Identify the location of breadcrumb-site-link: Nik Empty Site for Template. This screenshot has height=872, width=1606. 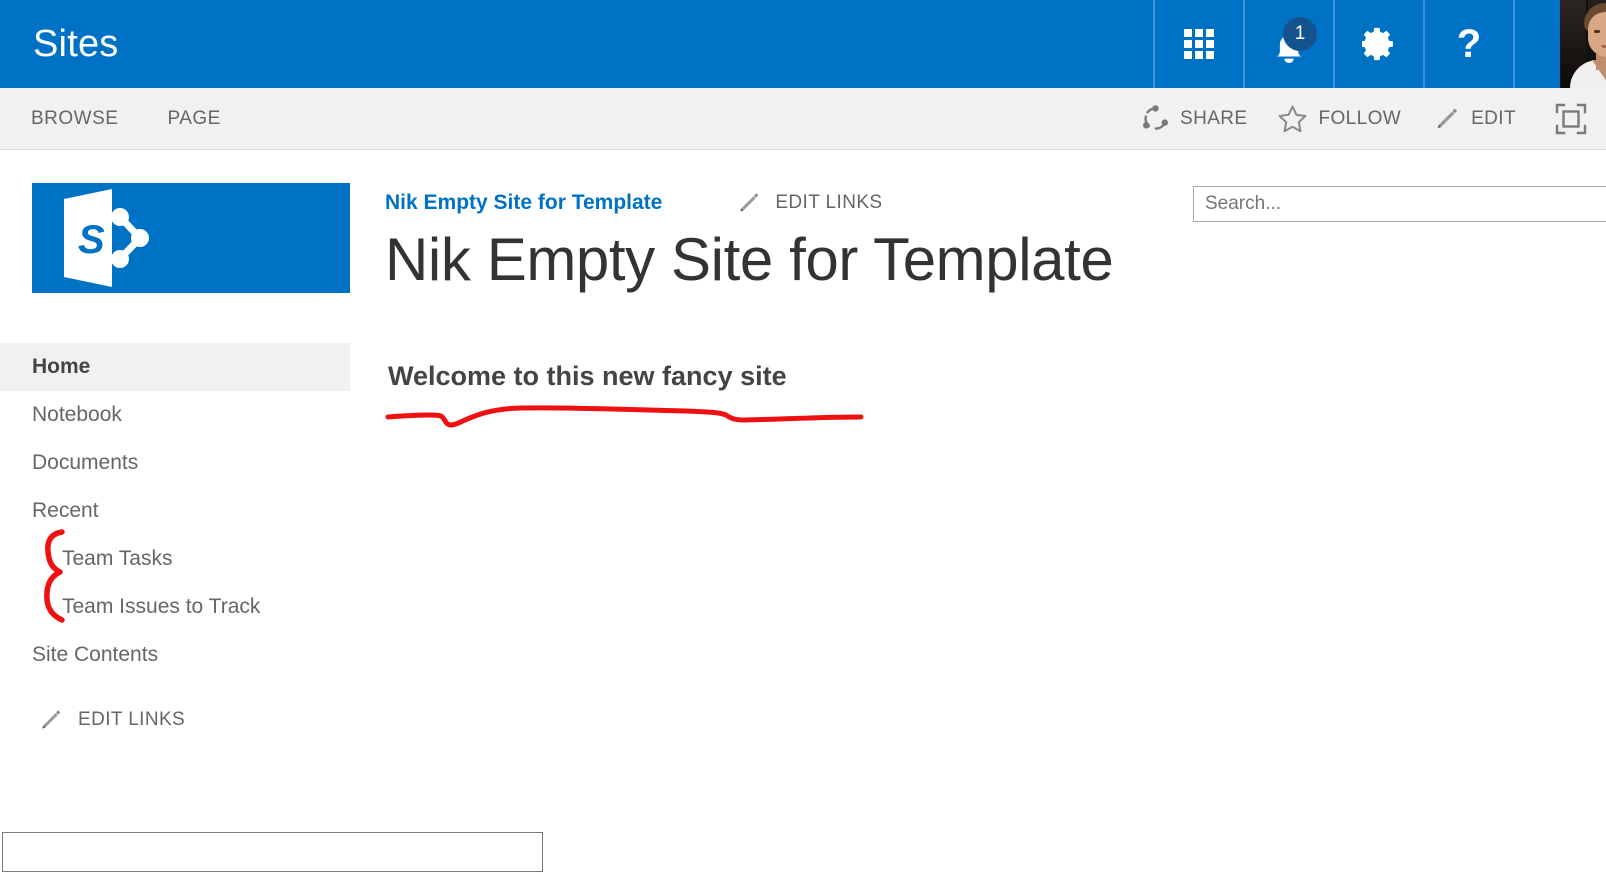
(523, 203).